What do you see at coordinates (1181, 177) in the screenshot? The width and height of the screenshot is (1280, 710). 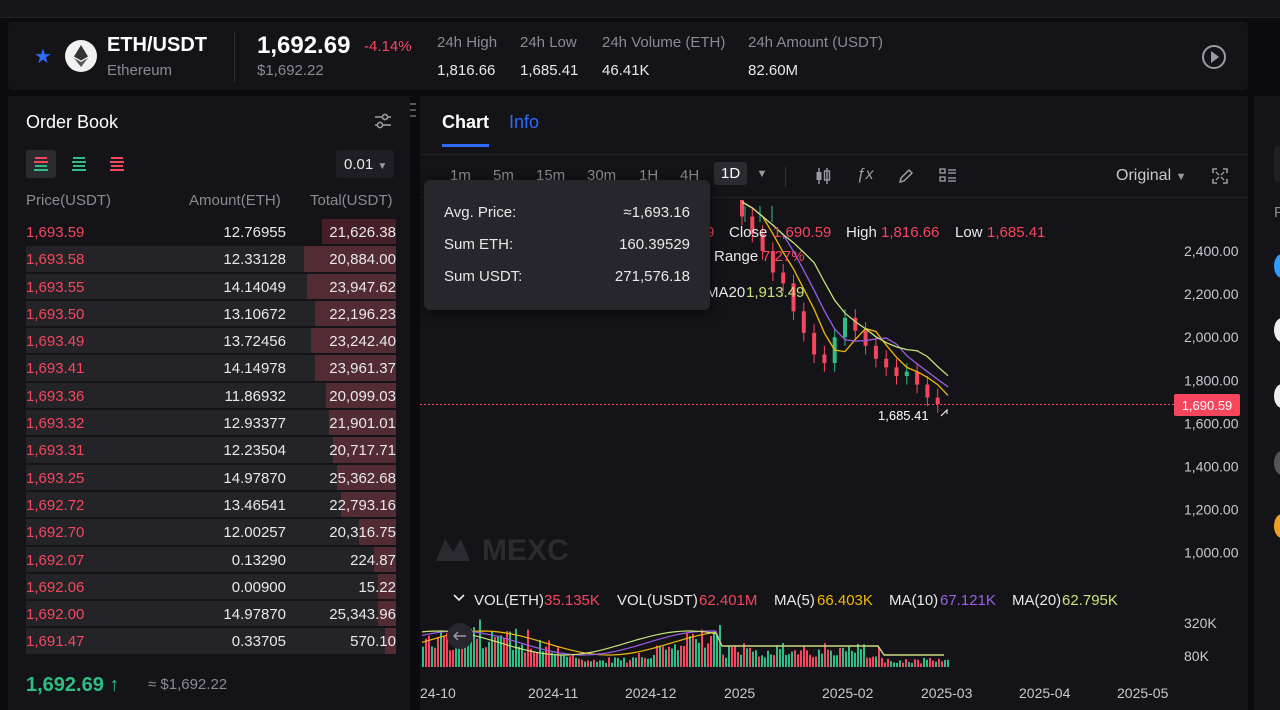 I see `chevron-down-icon: ▼` at bounding box center [1181, 177].